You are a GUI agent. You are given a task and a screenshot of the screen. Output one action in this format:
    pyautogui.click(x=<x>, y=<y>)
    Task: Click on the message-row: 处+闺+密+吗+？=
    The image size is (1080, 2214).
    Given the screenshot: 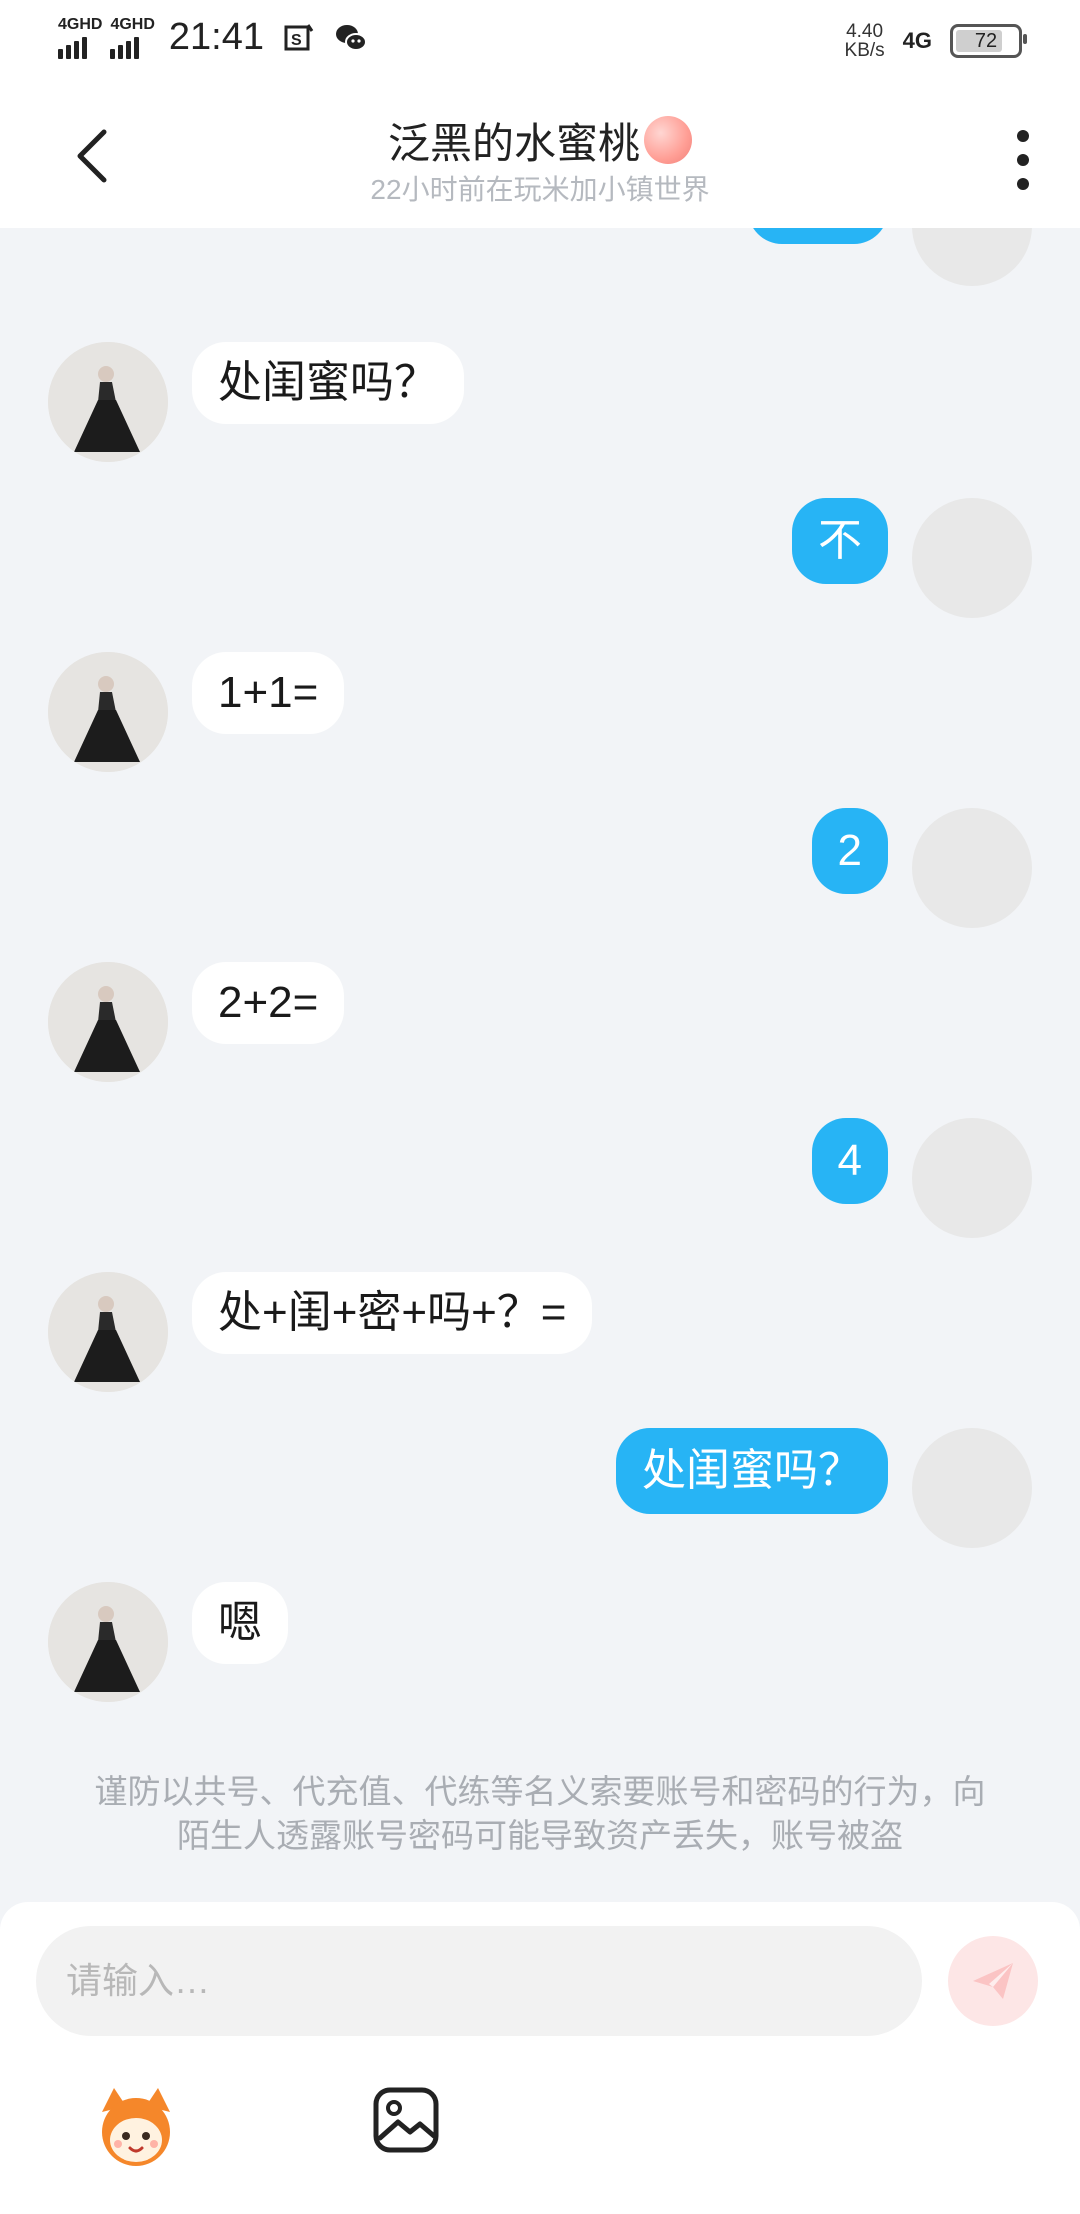 What is the action you would take?
    pyautogui.click(x=540, y=1337)
    